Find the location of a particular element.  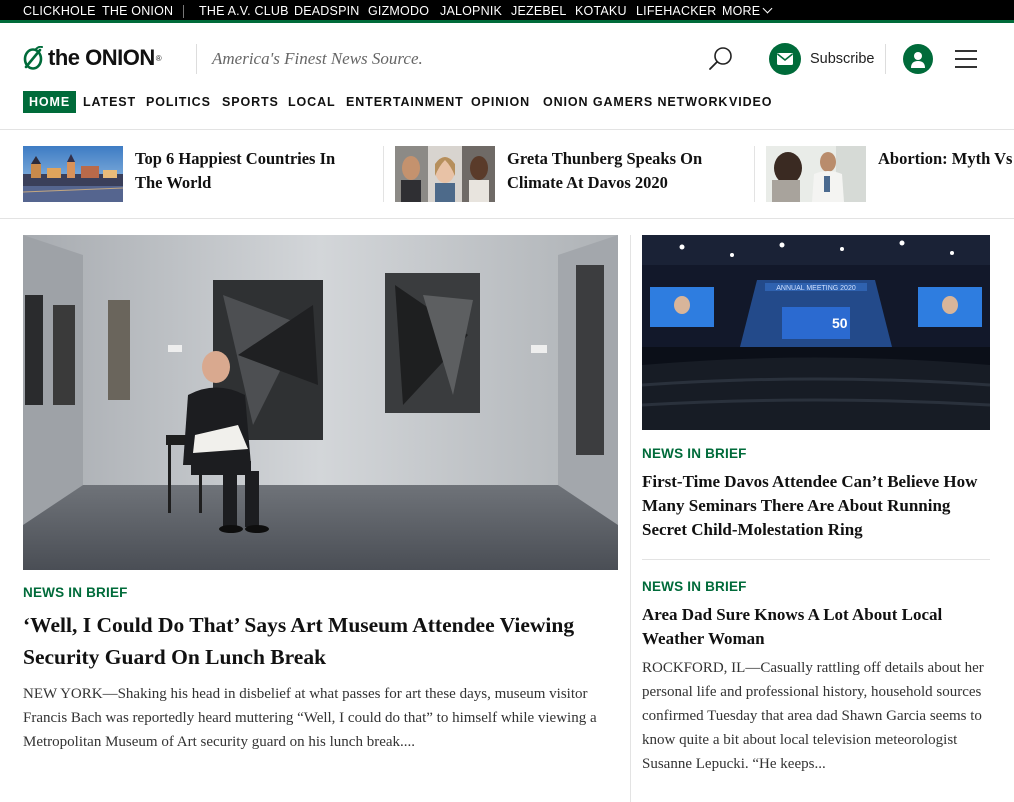

envelope-icon is located at coordinates (785, 59).